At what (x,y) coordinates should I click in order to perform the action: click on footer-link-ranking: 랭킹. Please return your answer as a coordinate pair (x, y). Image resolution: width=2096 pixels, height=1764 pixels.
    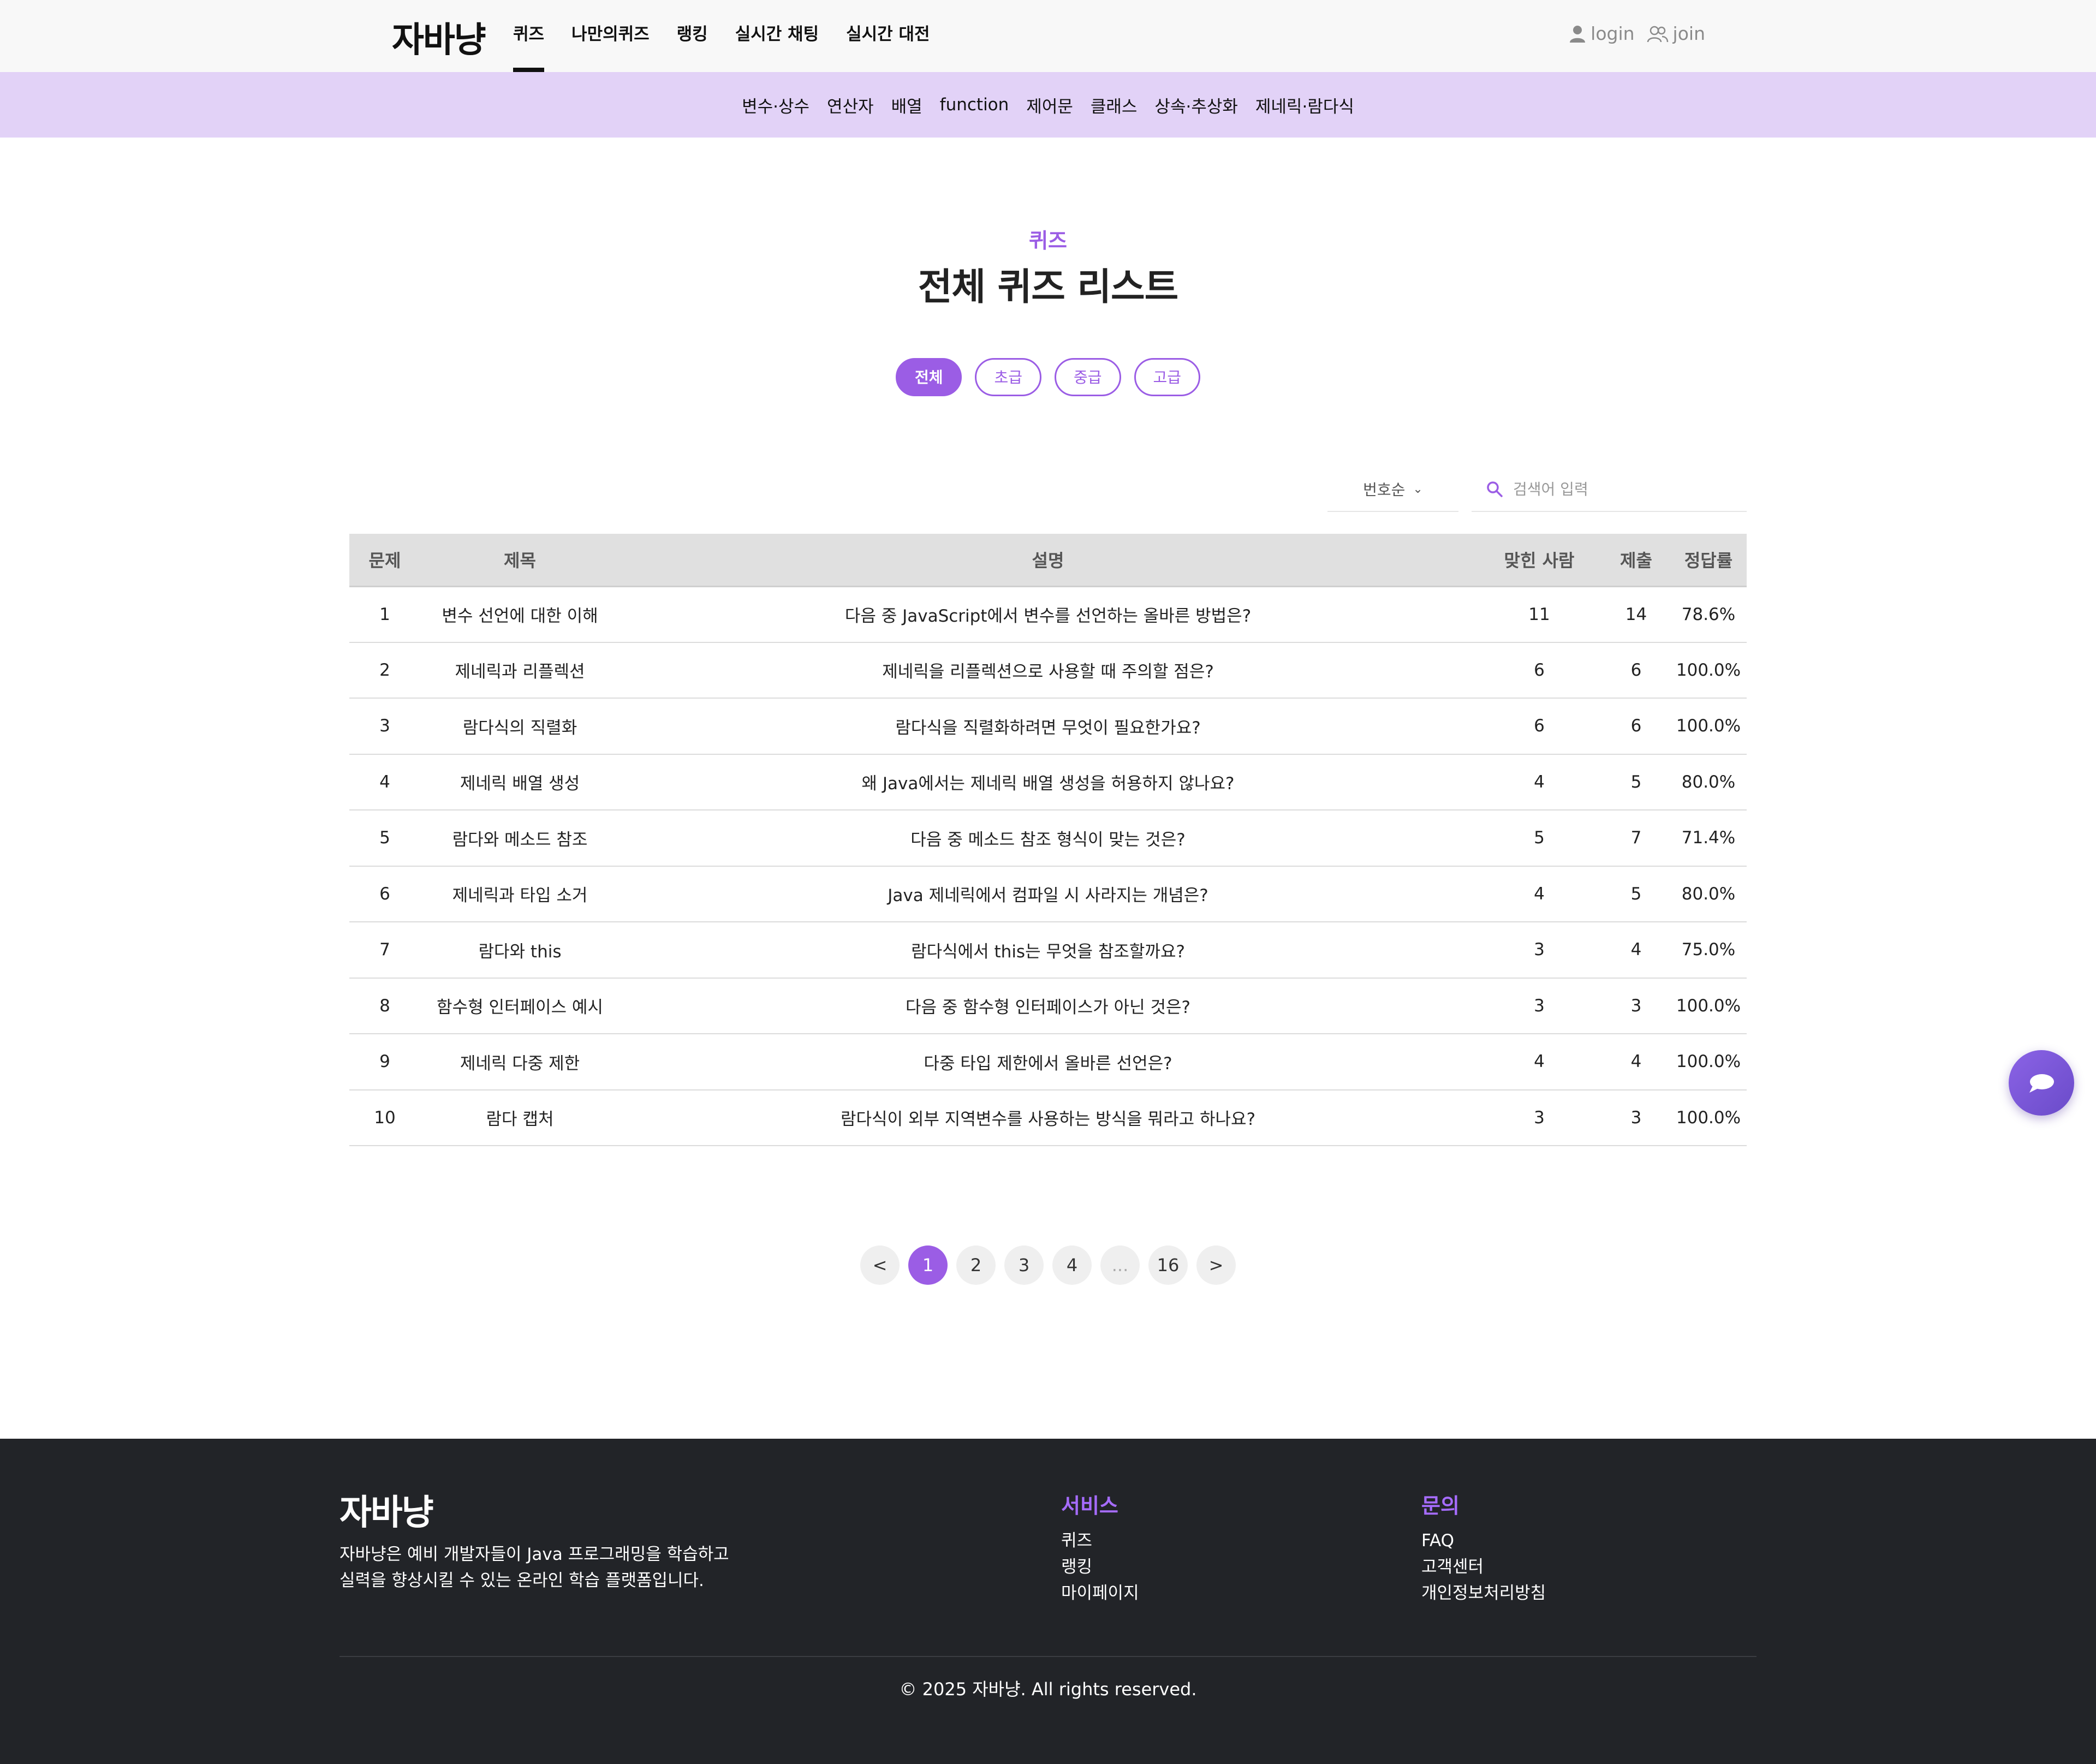
    Looking at the image, I should click on (1100, 1567).